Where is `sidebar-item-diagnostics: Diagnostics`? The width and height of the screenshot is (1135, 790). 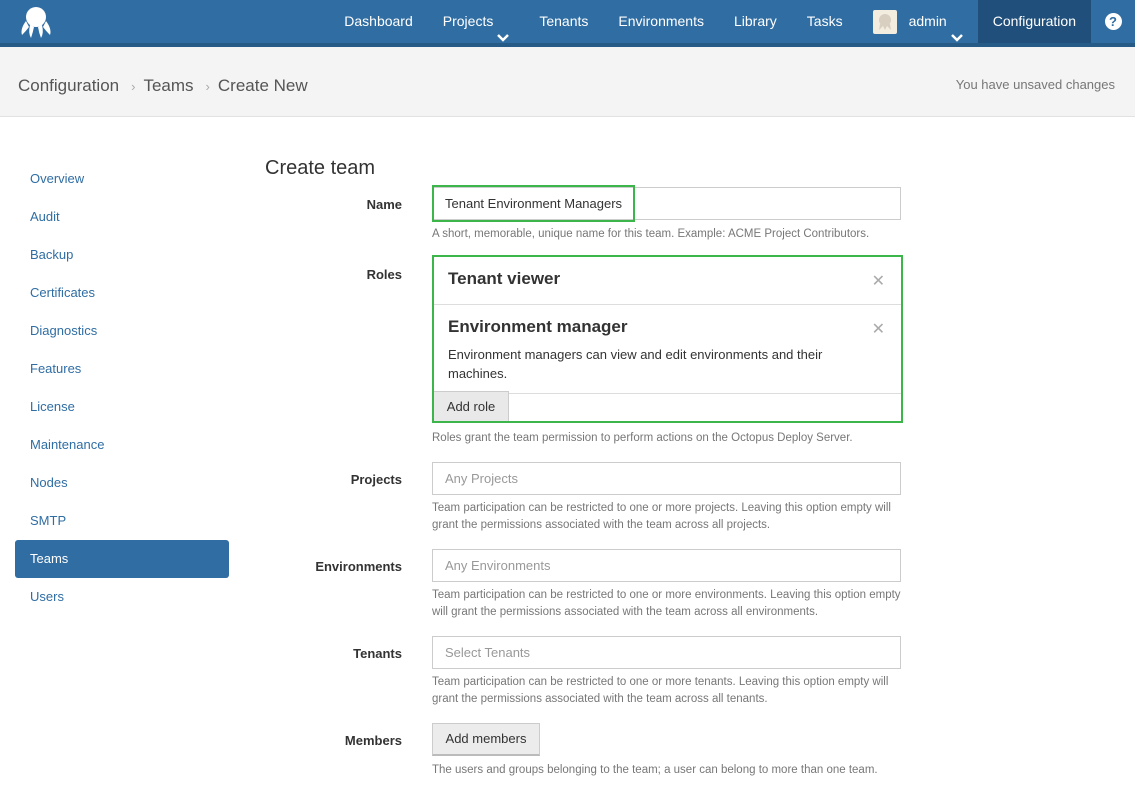 sidebar-item-diagnostics: Diagnostics is located at coordinates (122, 331).